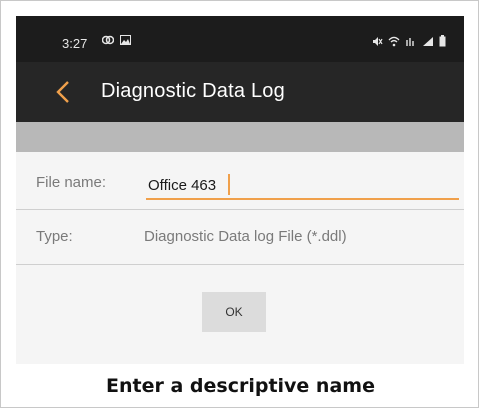  What do you see at coordinates (240, 137) in the screenshot?
I see `section-header-band` at bounding box center [240, 137].